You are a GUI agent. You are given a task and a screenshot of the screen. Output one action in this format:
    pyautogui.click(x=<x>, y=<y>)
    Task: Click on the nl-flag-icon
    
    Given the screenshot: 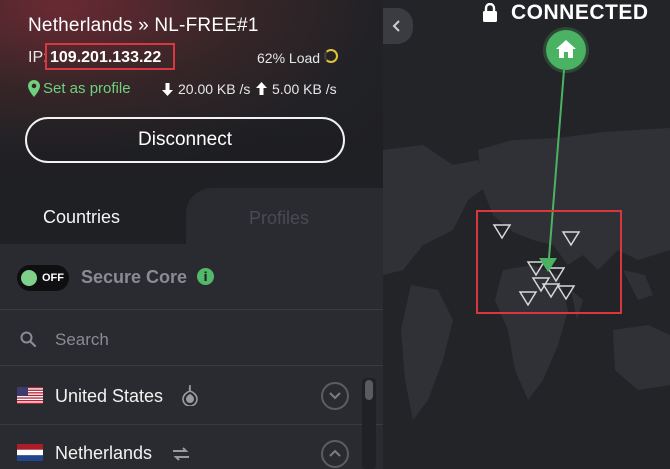 What is the action you would take?
    pyautogui.click(x=30, y=452)
    